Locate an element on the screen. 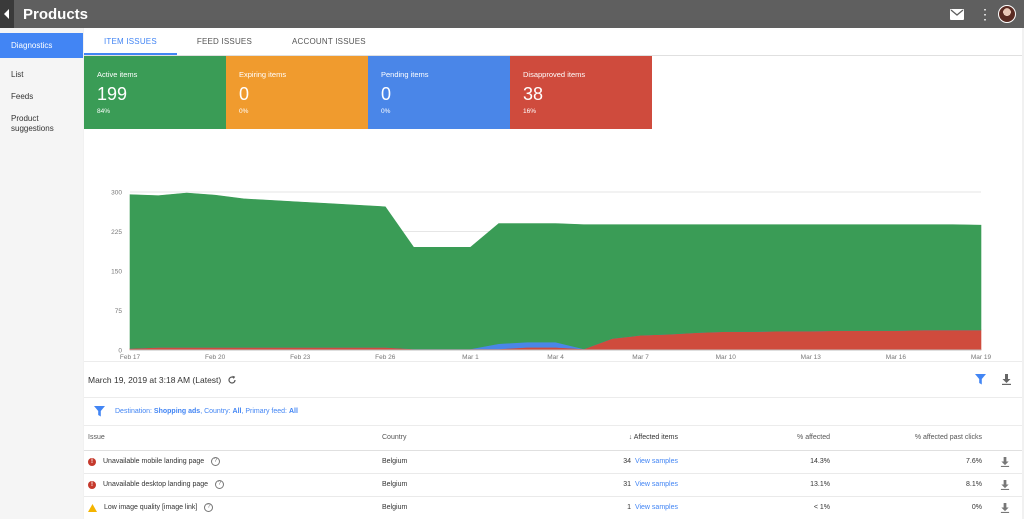 The height and width of the screenshot is (519, 1024). x-tick-label: Mar 10 is located at coordinates (726, 357).